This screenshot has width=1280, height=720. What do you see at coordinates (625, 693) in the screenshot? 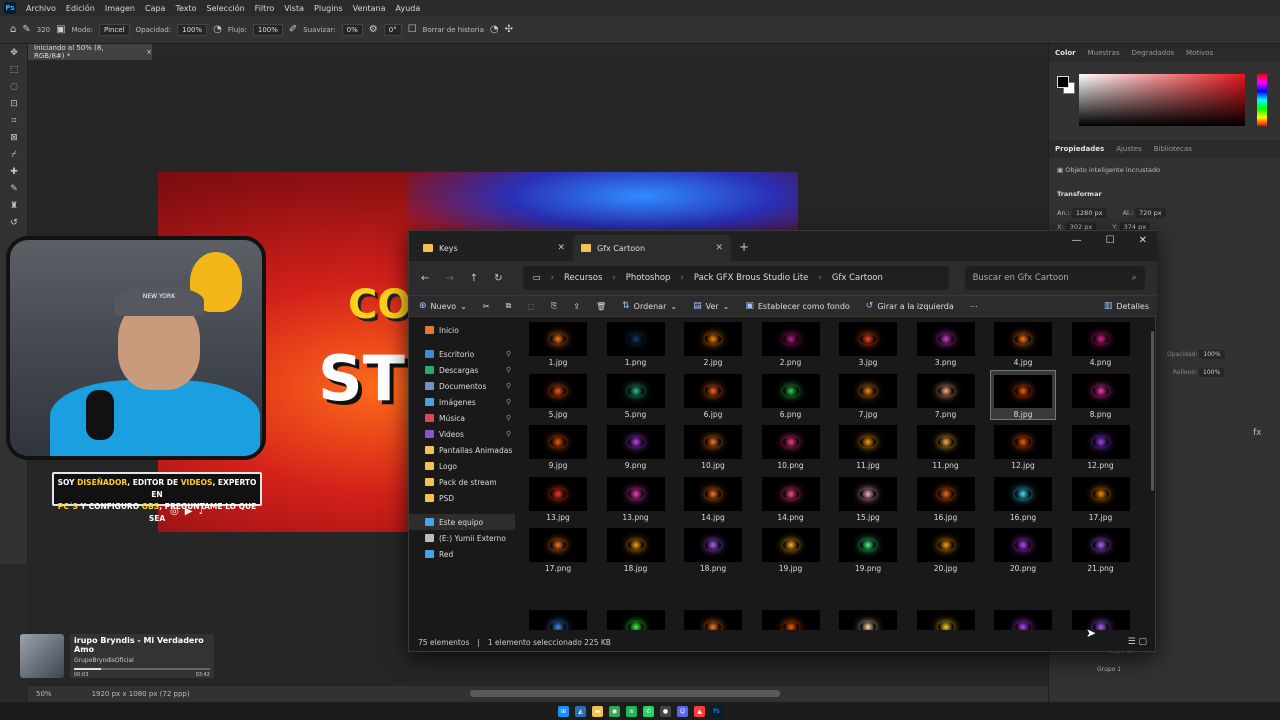
I see `canvas-scrollbar` at bounding box center [625, 693].